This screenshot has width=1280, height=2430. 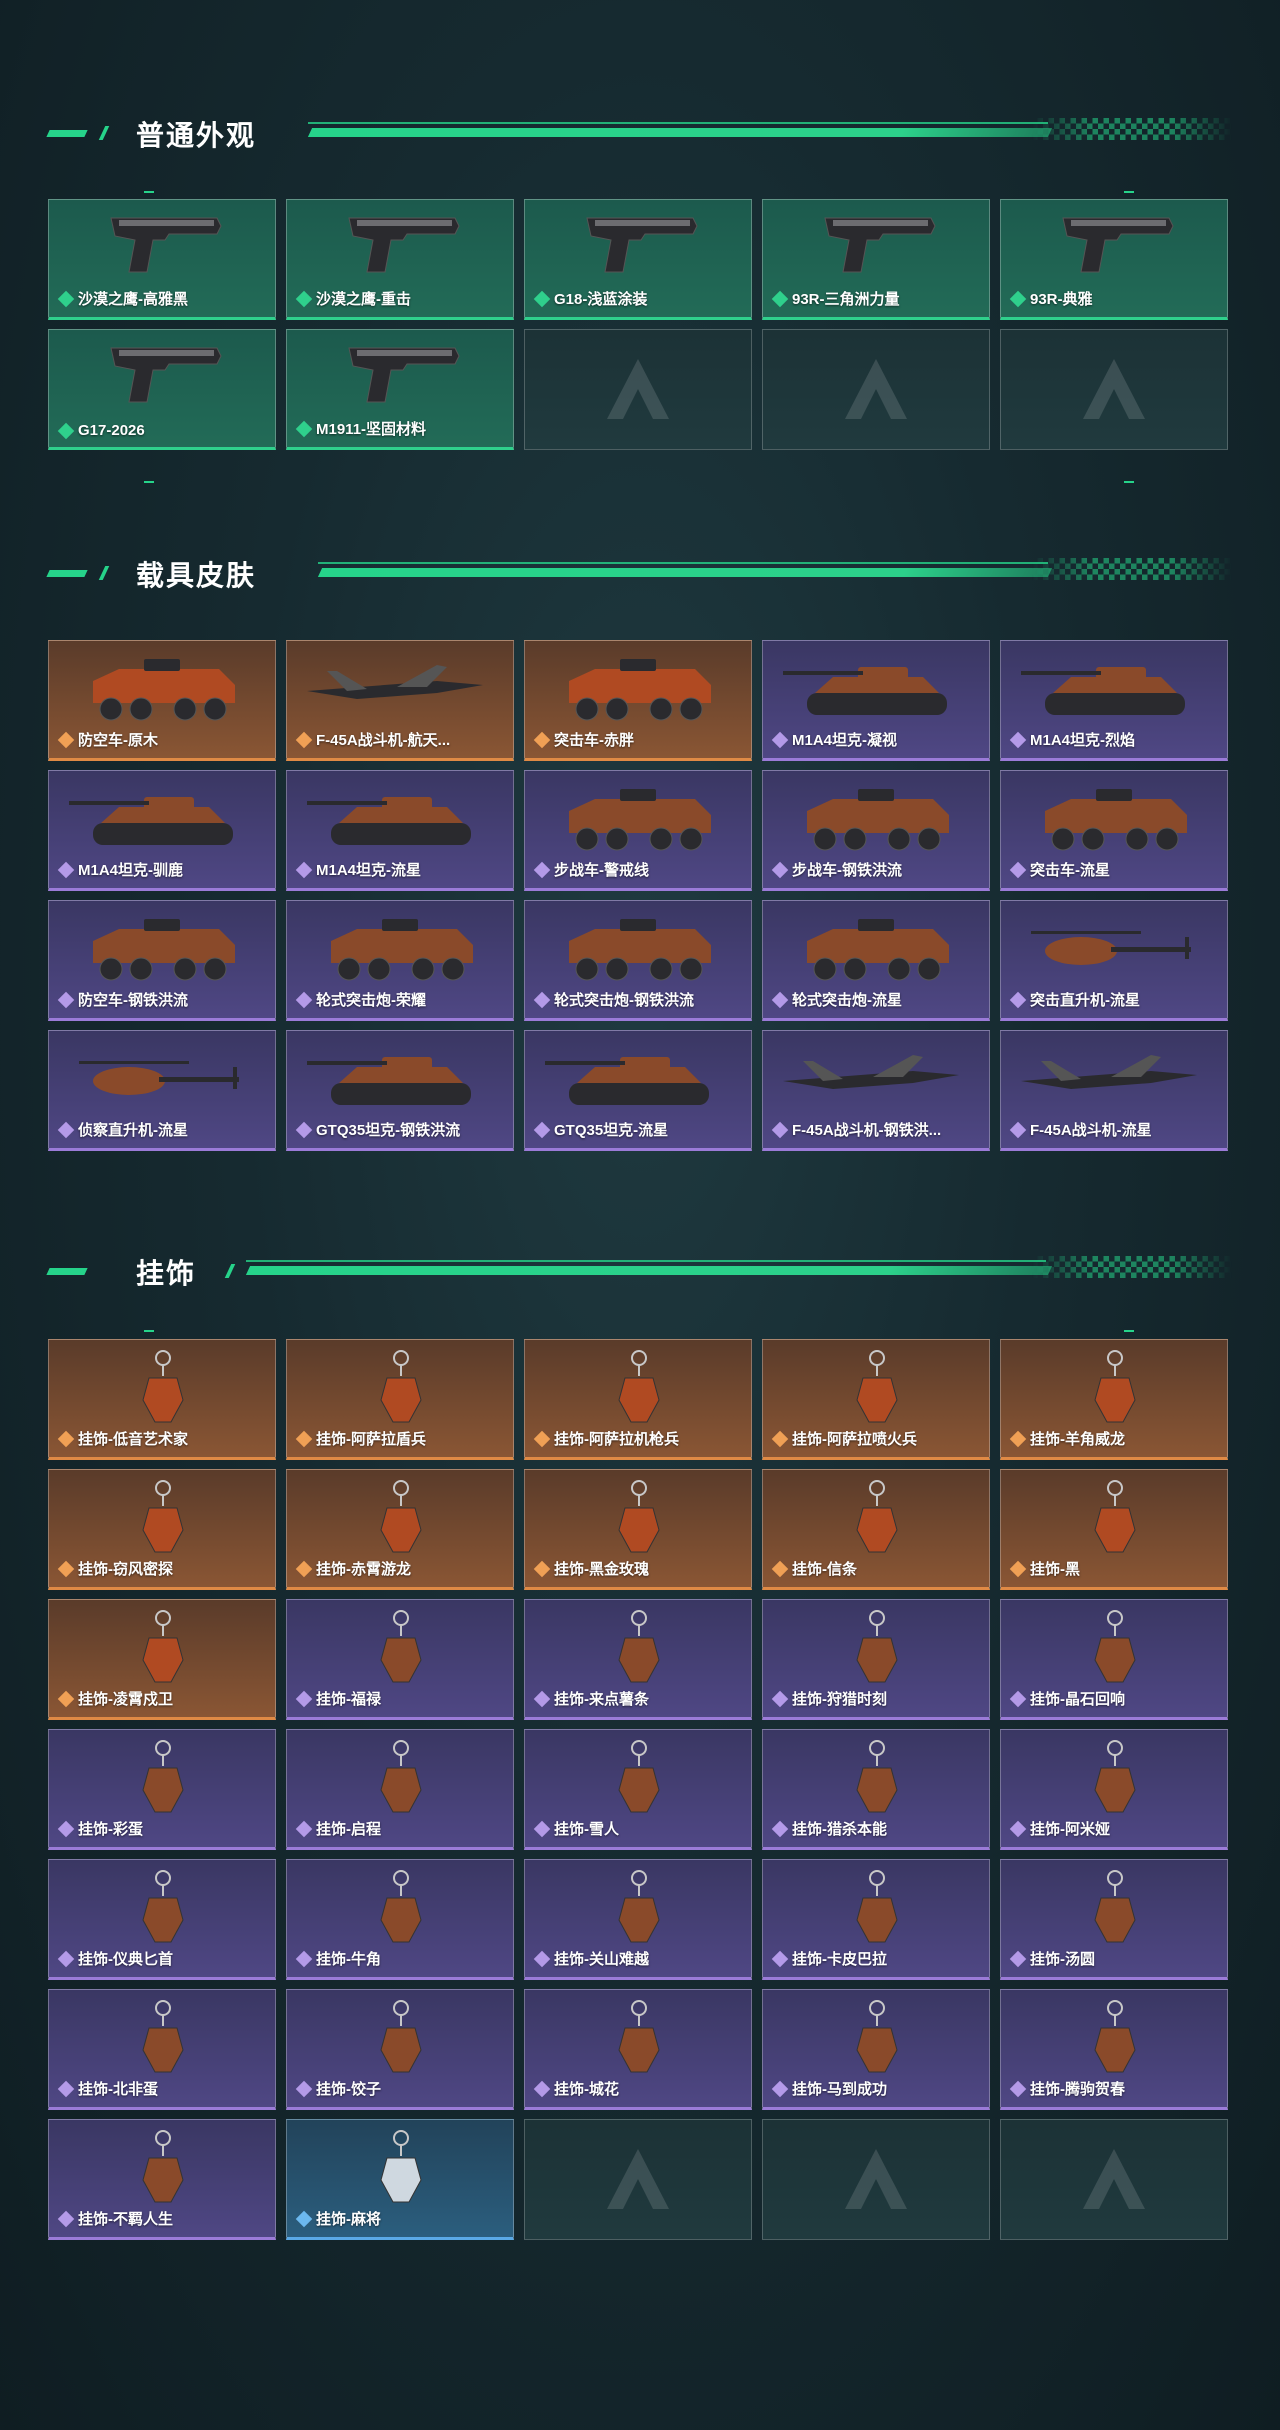 What do you see at coordinates (1067, 2088) in the screenshot?
I see `item-label: 挂饰-腾驹贺春` at bounding box center [1067, 2088].